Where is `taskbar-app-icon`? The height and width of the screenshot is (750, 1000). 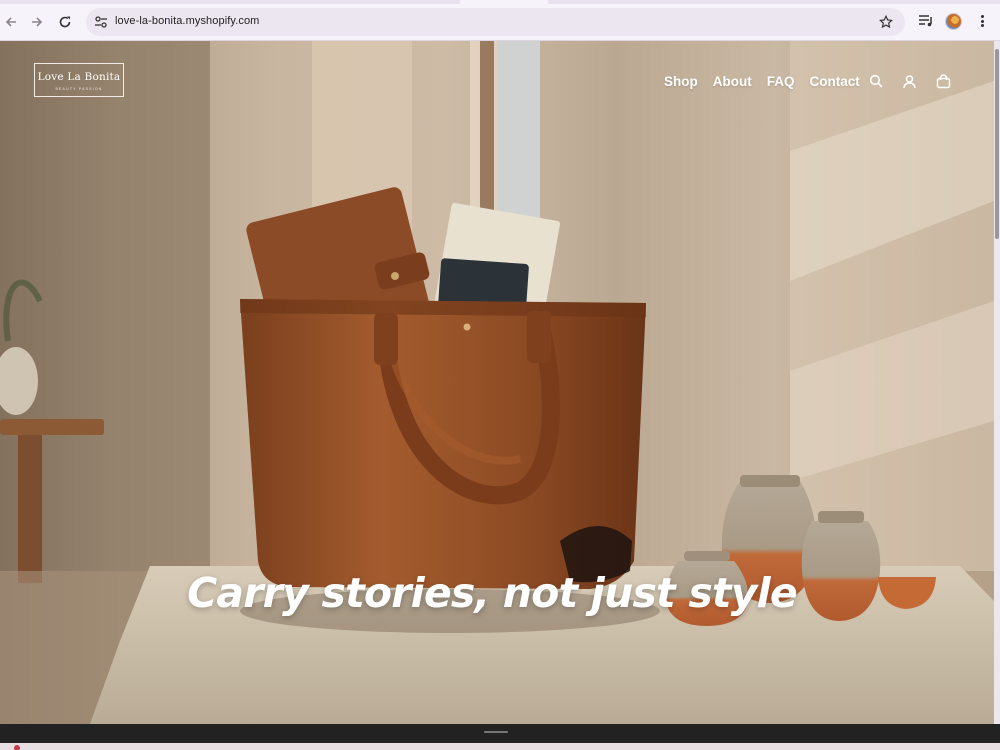
taskbar-app-icon is located at coordinates (17, 747).